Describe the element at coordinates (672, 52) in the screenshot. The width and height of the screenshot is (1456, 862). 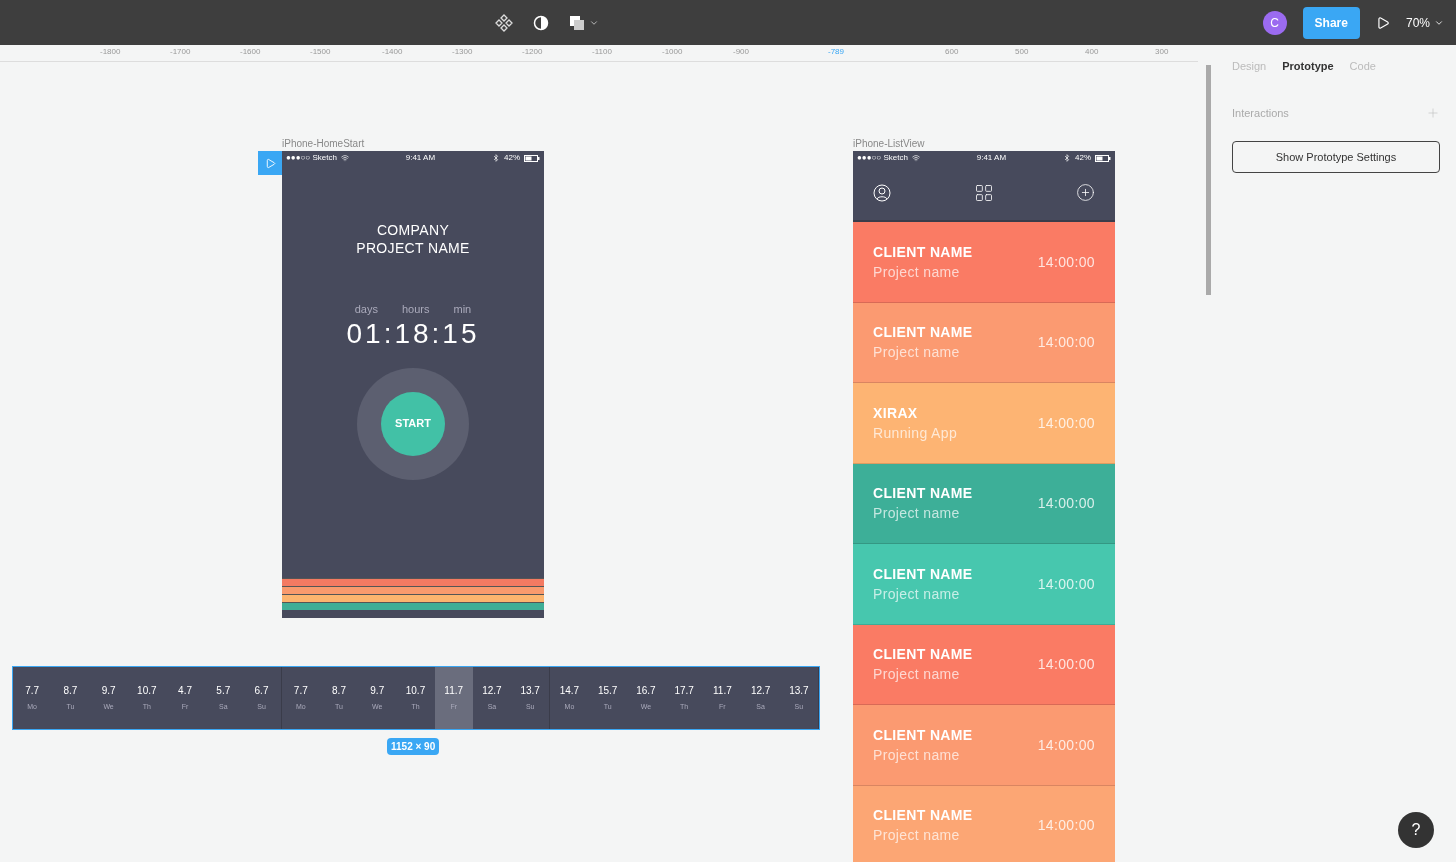
I see `ruler-label: -1000` at that location.